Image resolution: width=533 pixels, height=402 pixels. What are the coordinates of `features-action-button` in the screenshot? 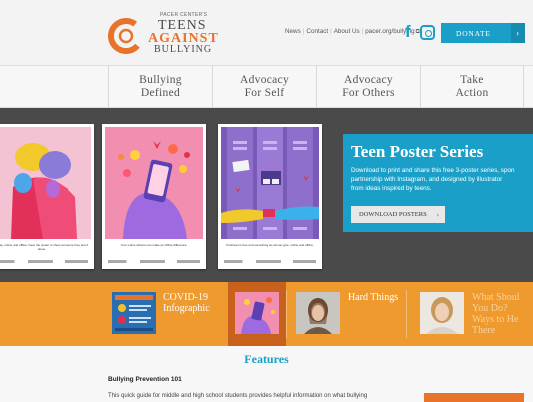 It's located at (474, 397).